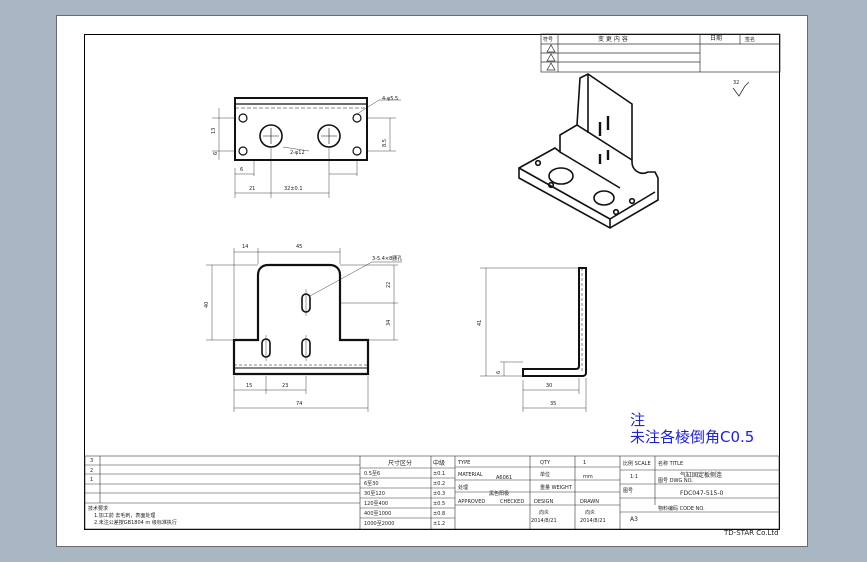 This screenshot has height=562, width=867. I want to click on code-label: 物料编码 CODE NO., so click(681, 508).